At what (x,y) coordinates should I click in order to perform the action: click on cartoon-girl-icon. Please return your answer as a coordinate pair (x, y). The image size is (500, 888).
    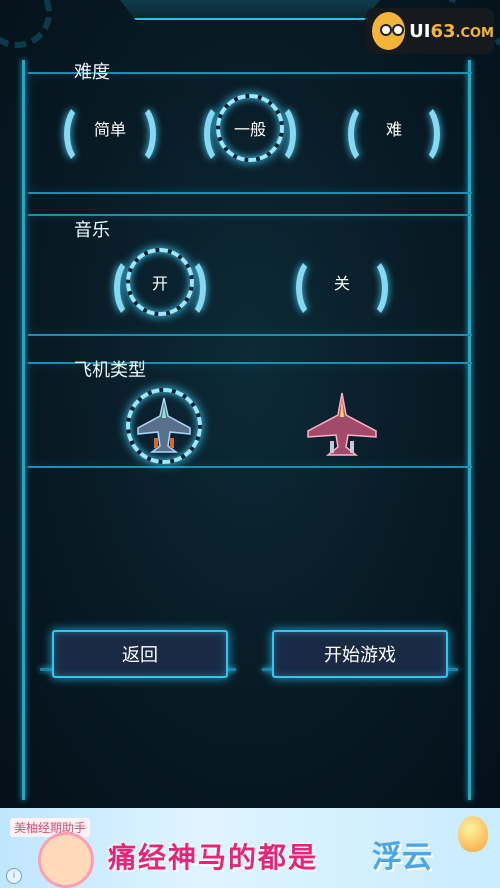
    Looking at the image, I should click on (66, 860).